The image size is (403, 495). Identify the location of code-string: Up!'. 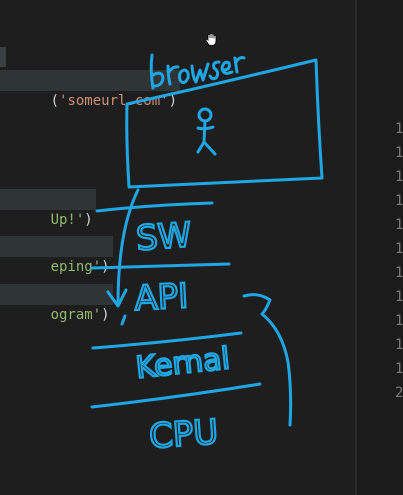
(67, 220).